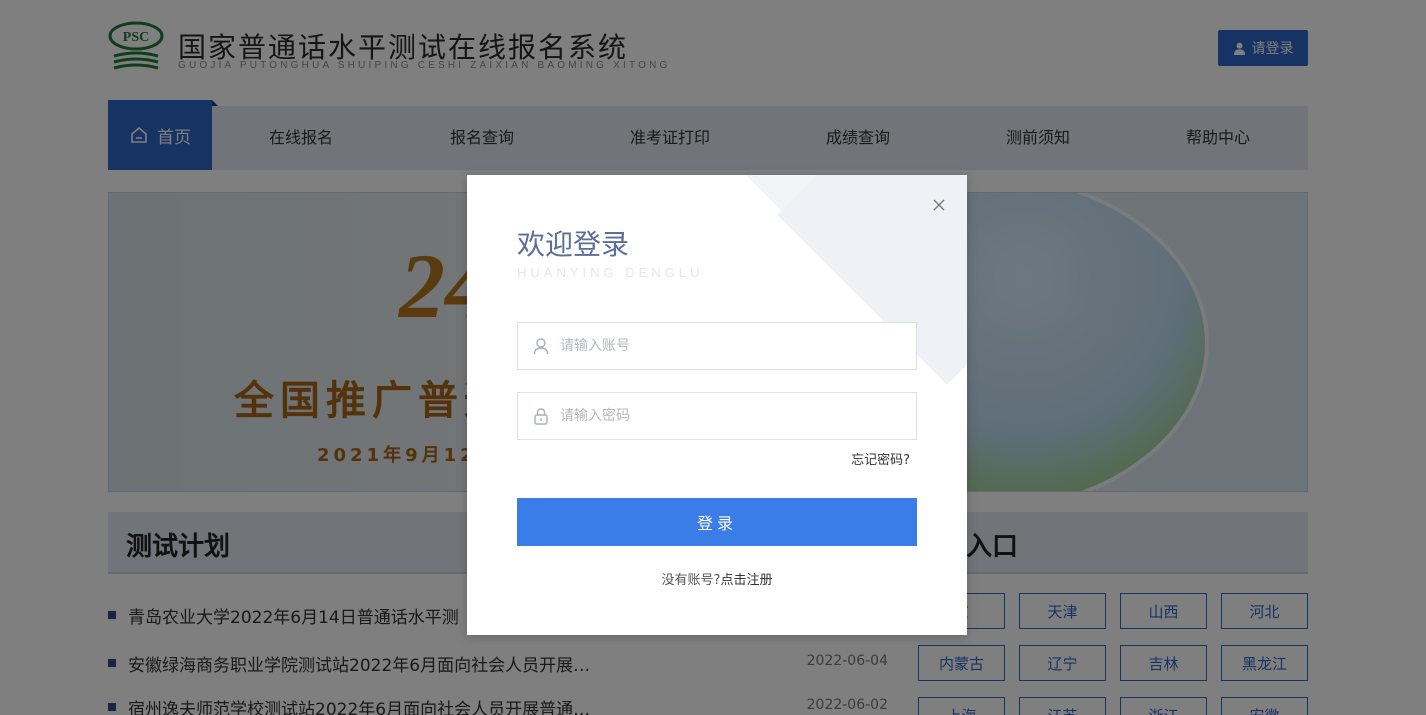 Image resolution: width=1426 pixels, height=715 pixels. What do you see at coordinates (610, 272) in the screenshot?
I see `modal-subtitle: HUANYING DENGLU` at bounding box center [610, 272].